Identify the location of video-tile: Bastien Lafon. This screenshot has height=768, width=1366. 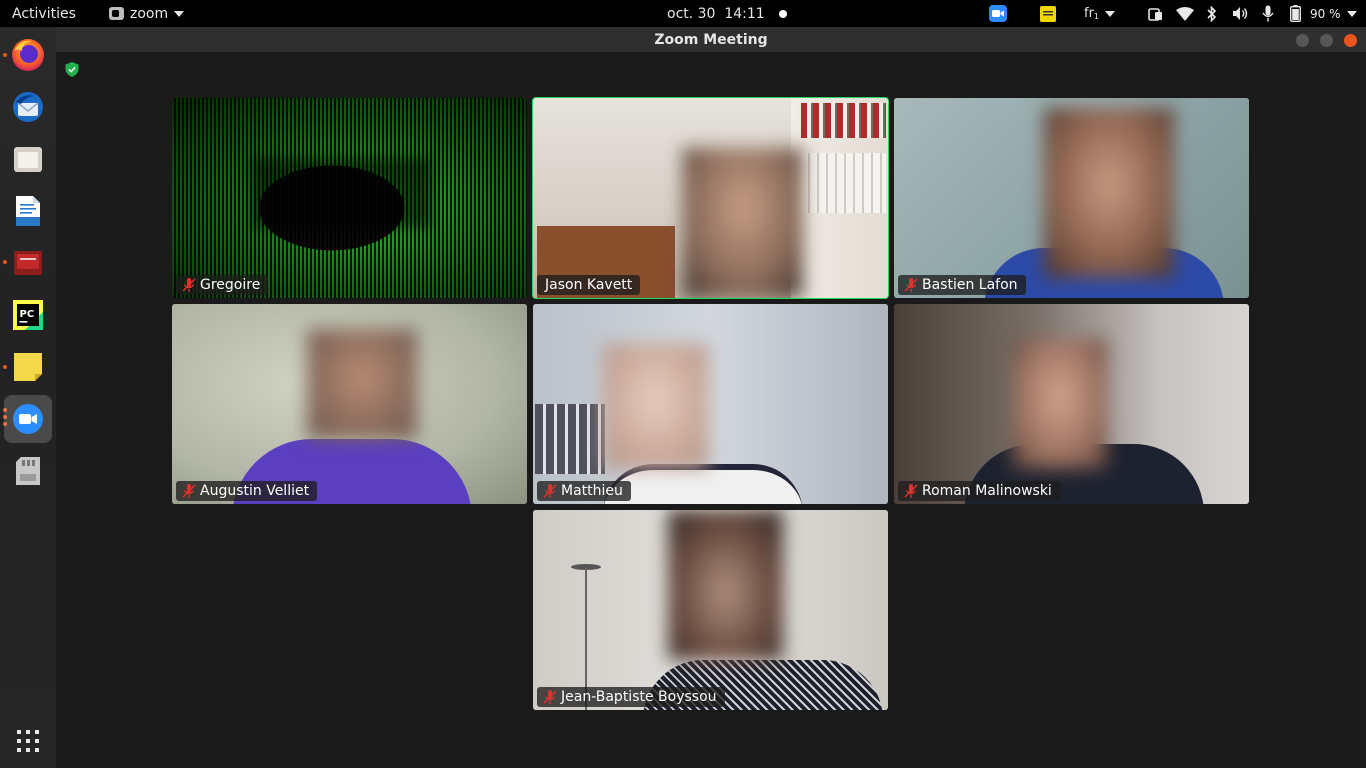
(1071, 198).